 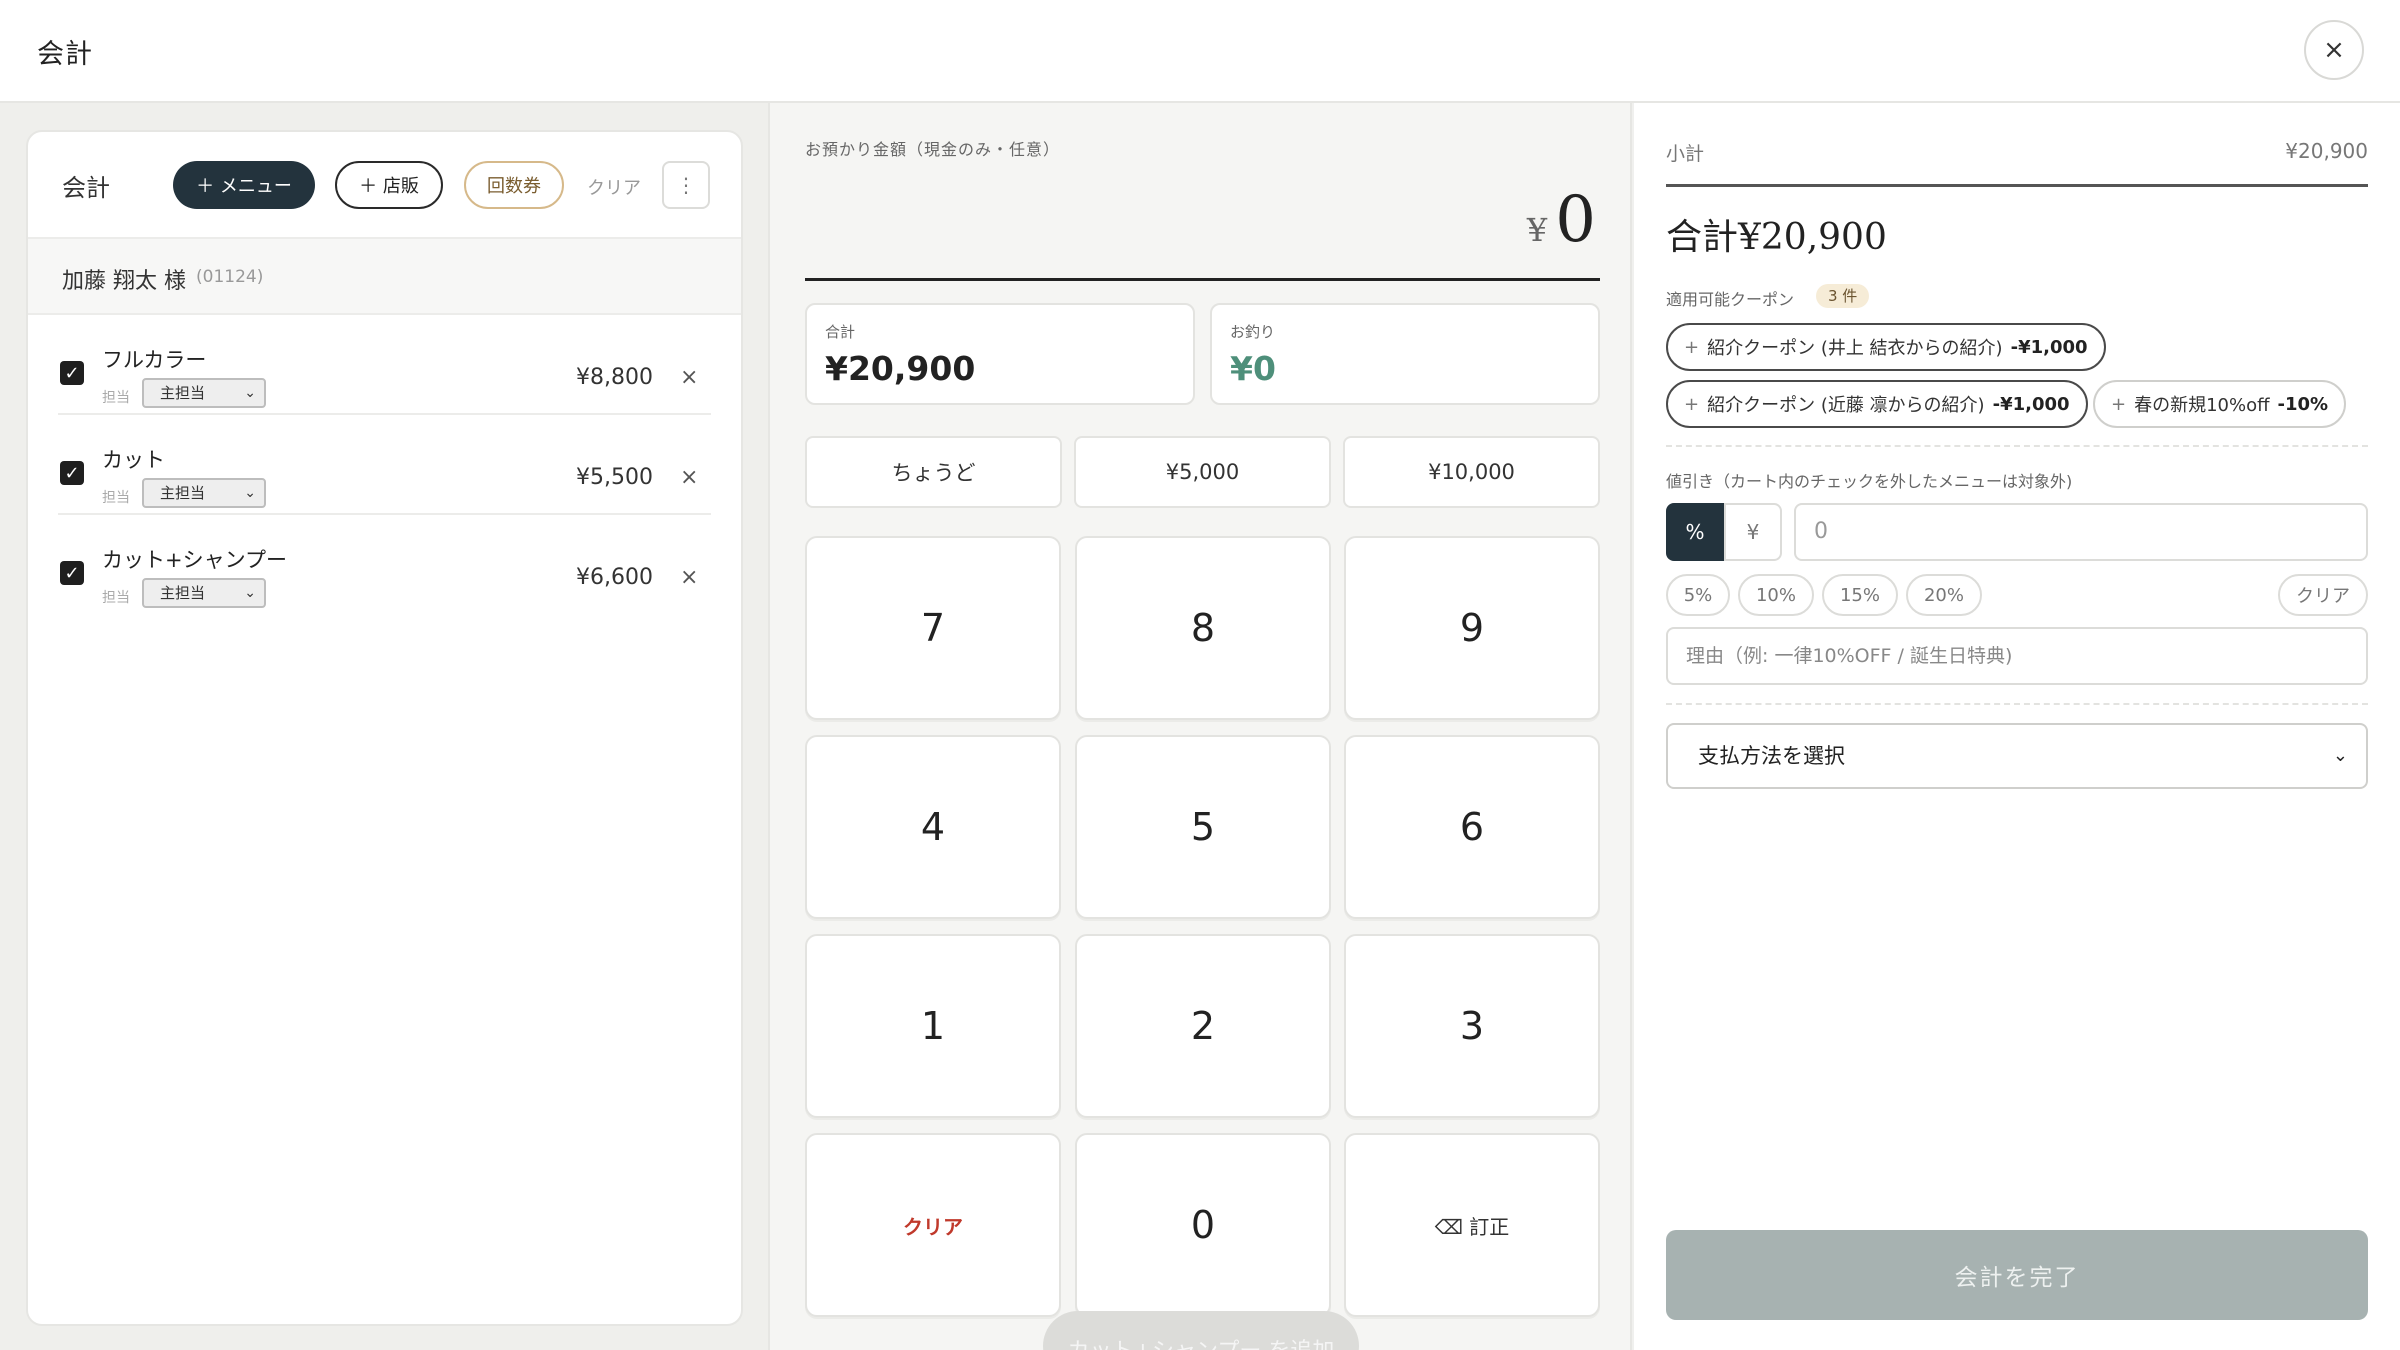 What do you see at coordinates (2017, 1275) in the screenshot?
I see `finish-checkout-button: 会計を完了` at bounding box center [2017, 1275].